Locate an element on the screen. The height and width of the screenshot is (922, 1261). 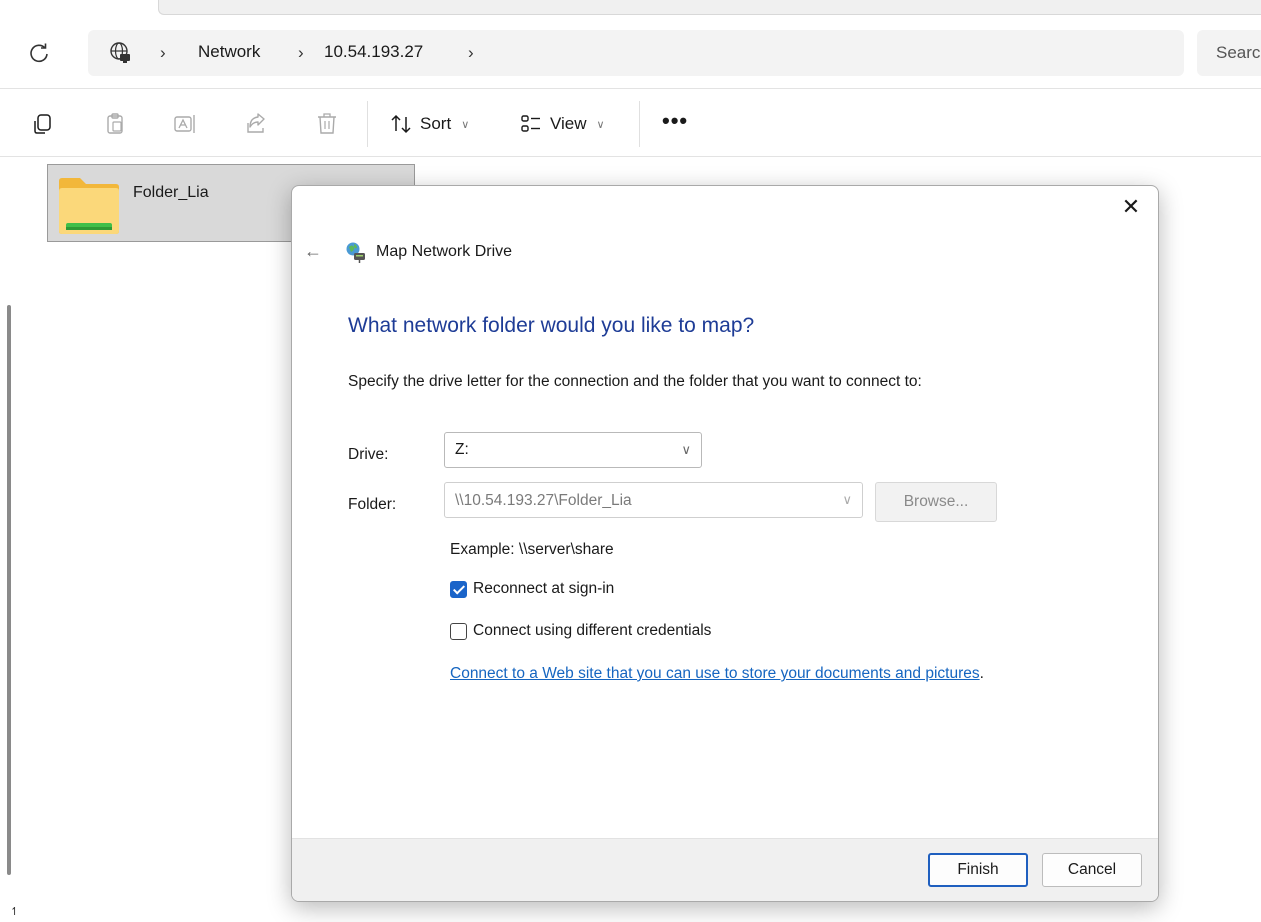
address-bar: › Network › 10.54.193.27 › is located at coordinates (636, 53).